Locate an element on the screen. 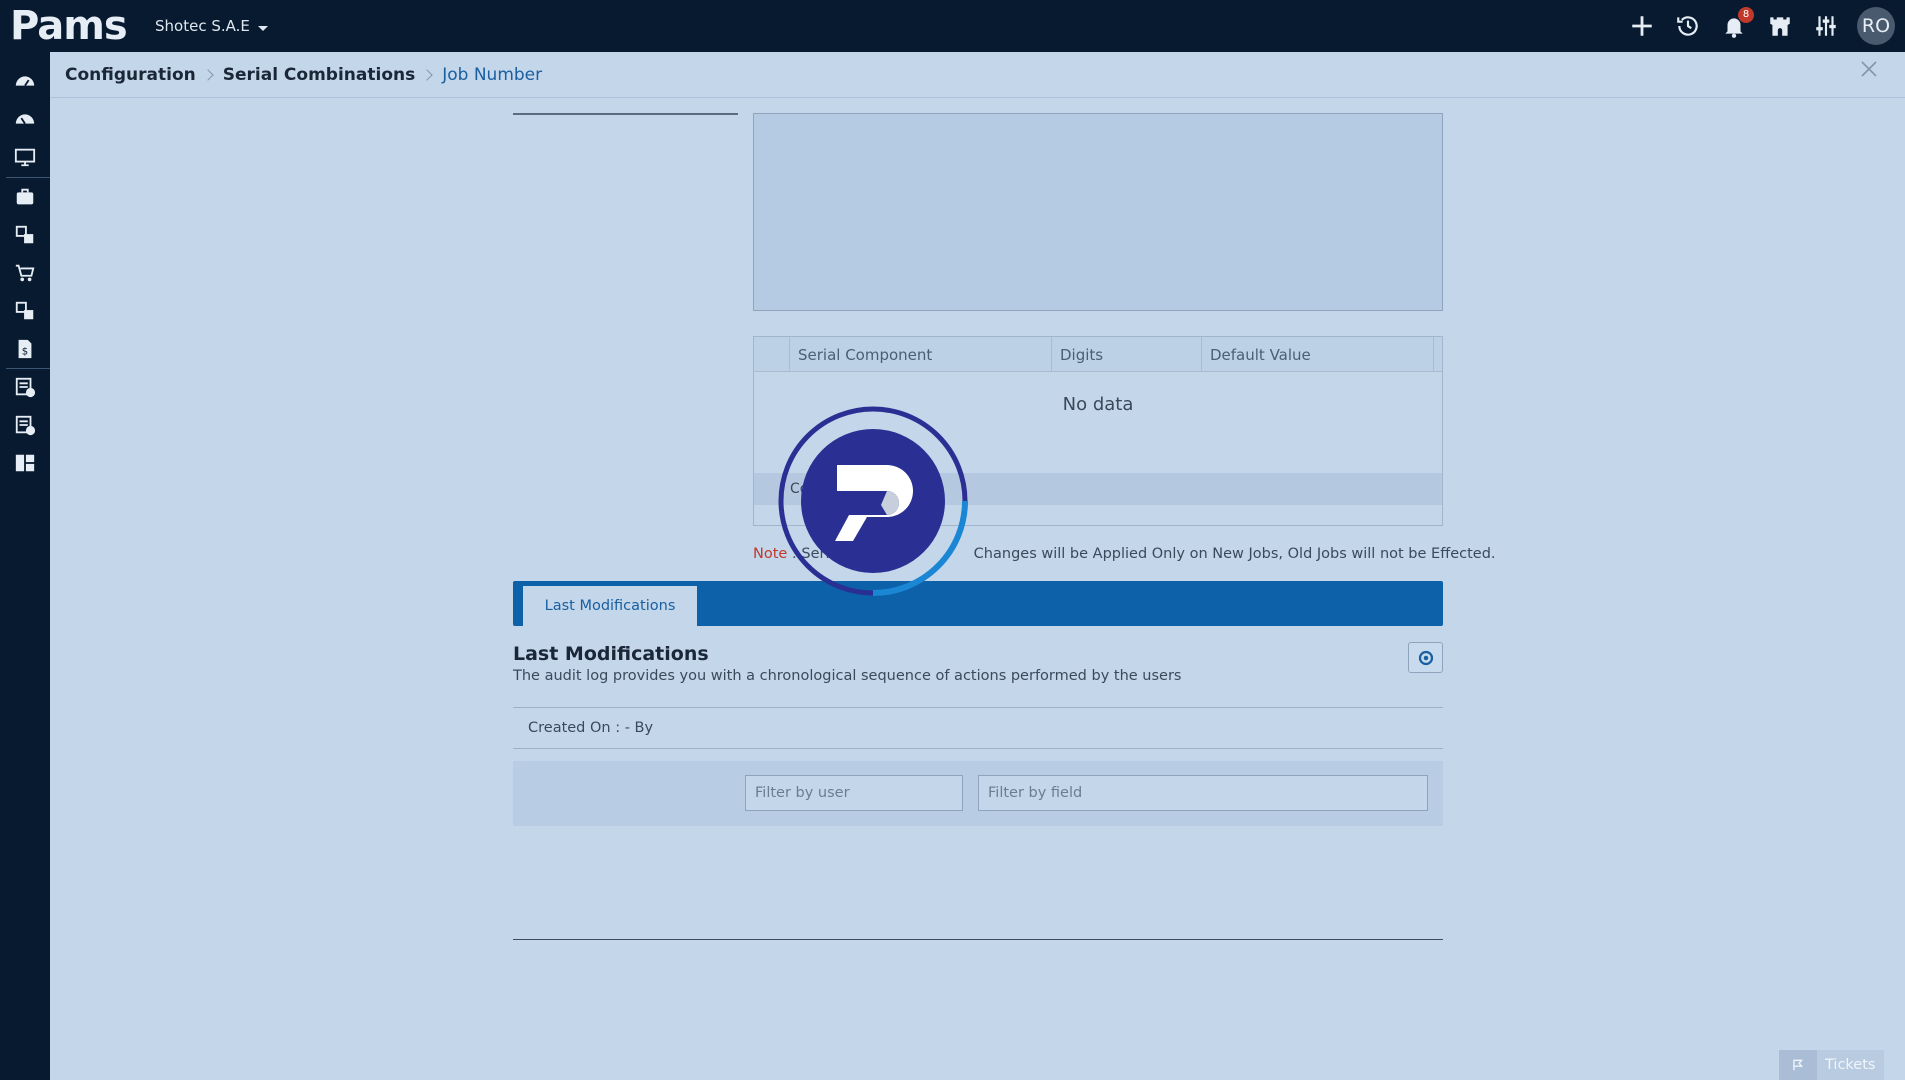 The height and width of the screenshot is (1080, 1905). monitor-icon is located at coordinates (25, 157).